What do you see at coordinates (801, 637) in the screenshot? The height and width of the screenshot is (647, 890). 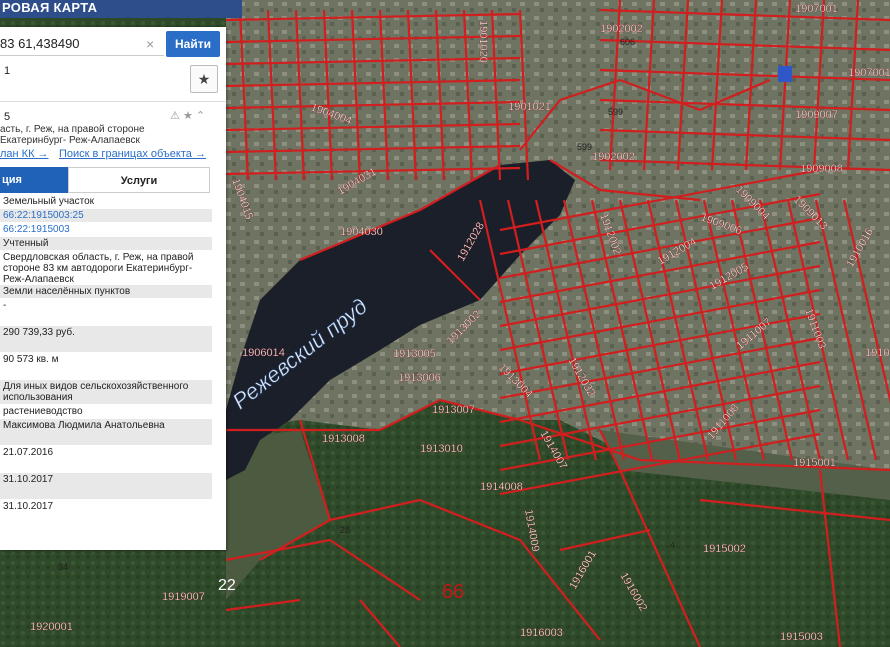 I see `parcel-label: 1915003` at bounding box center [801, 637].